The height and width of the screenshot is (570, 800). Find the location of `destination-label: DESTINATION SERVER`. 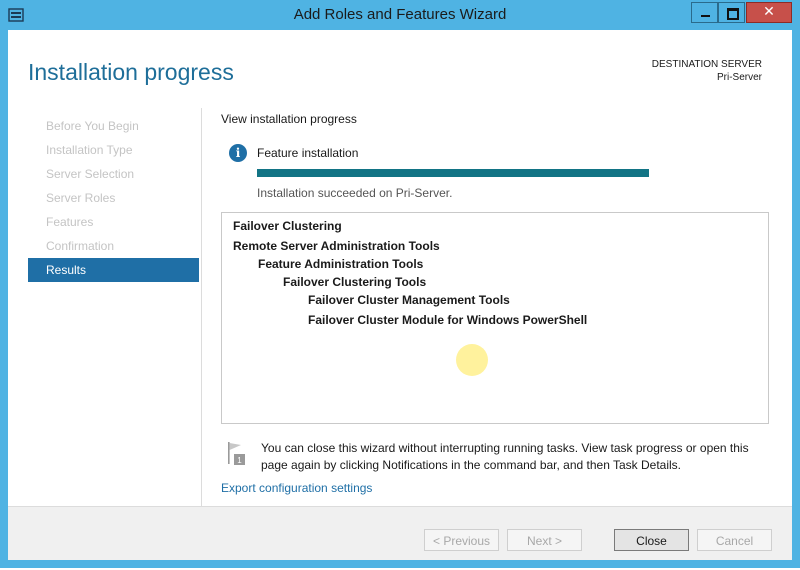

destination-label: DESTINATION SERVER is located at coordinates (706, 64).